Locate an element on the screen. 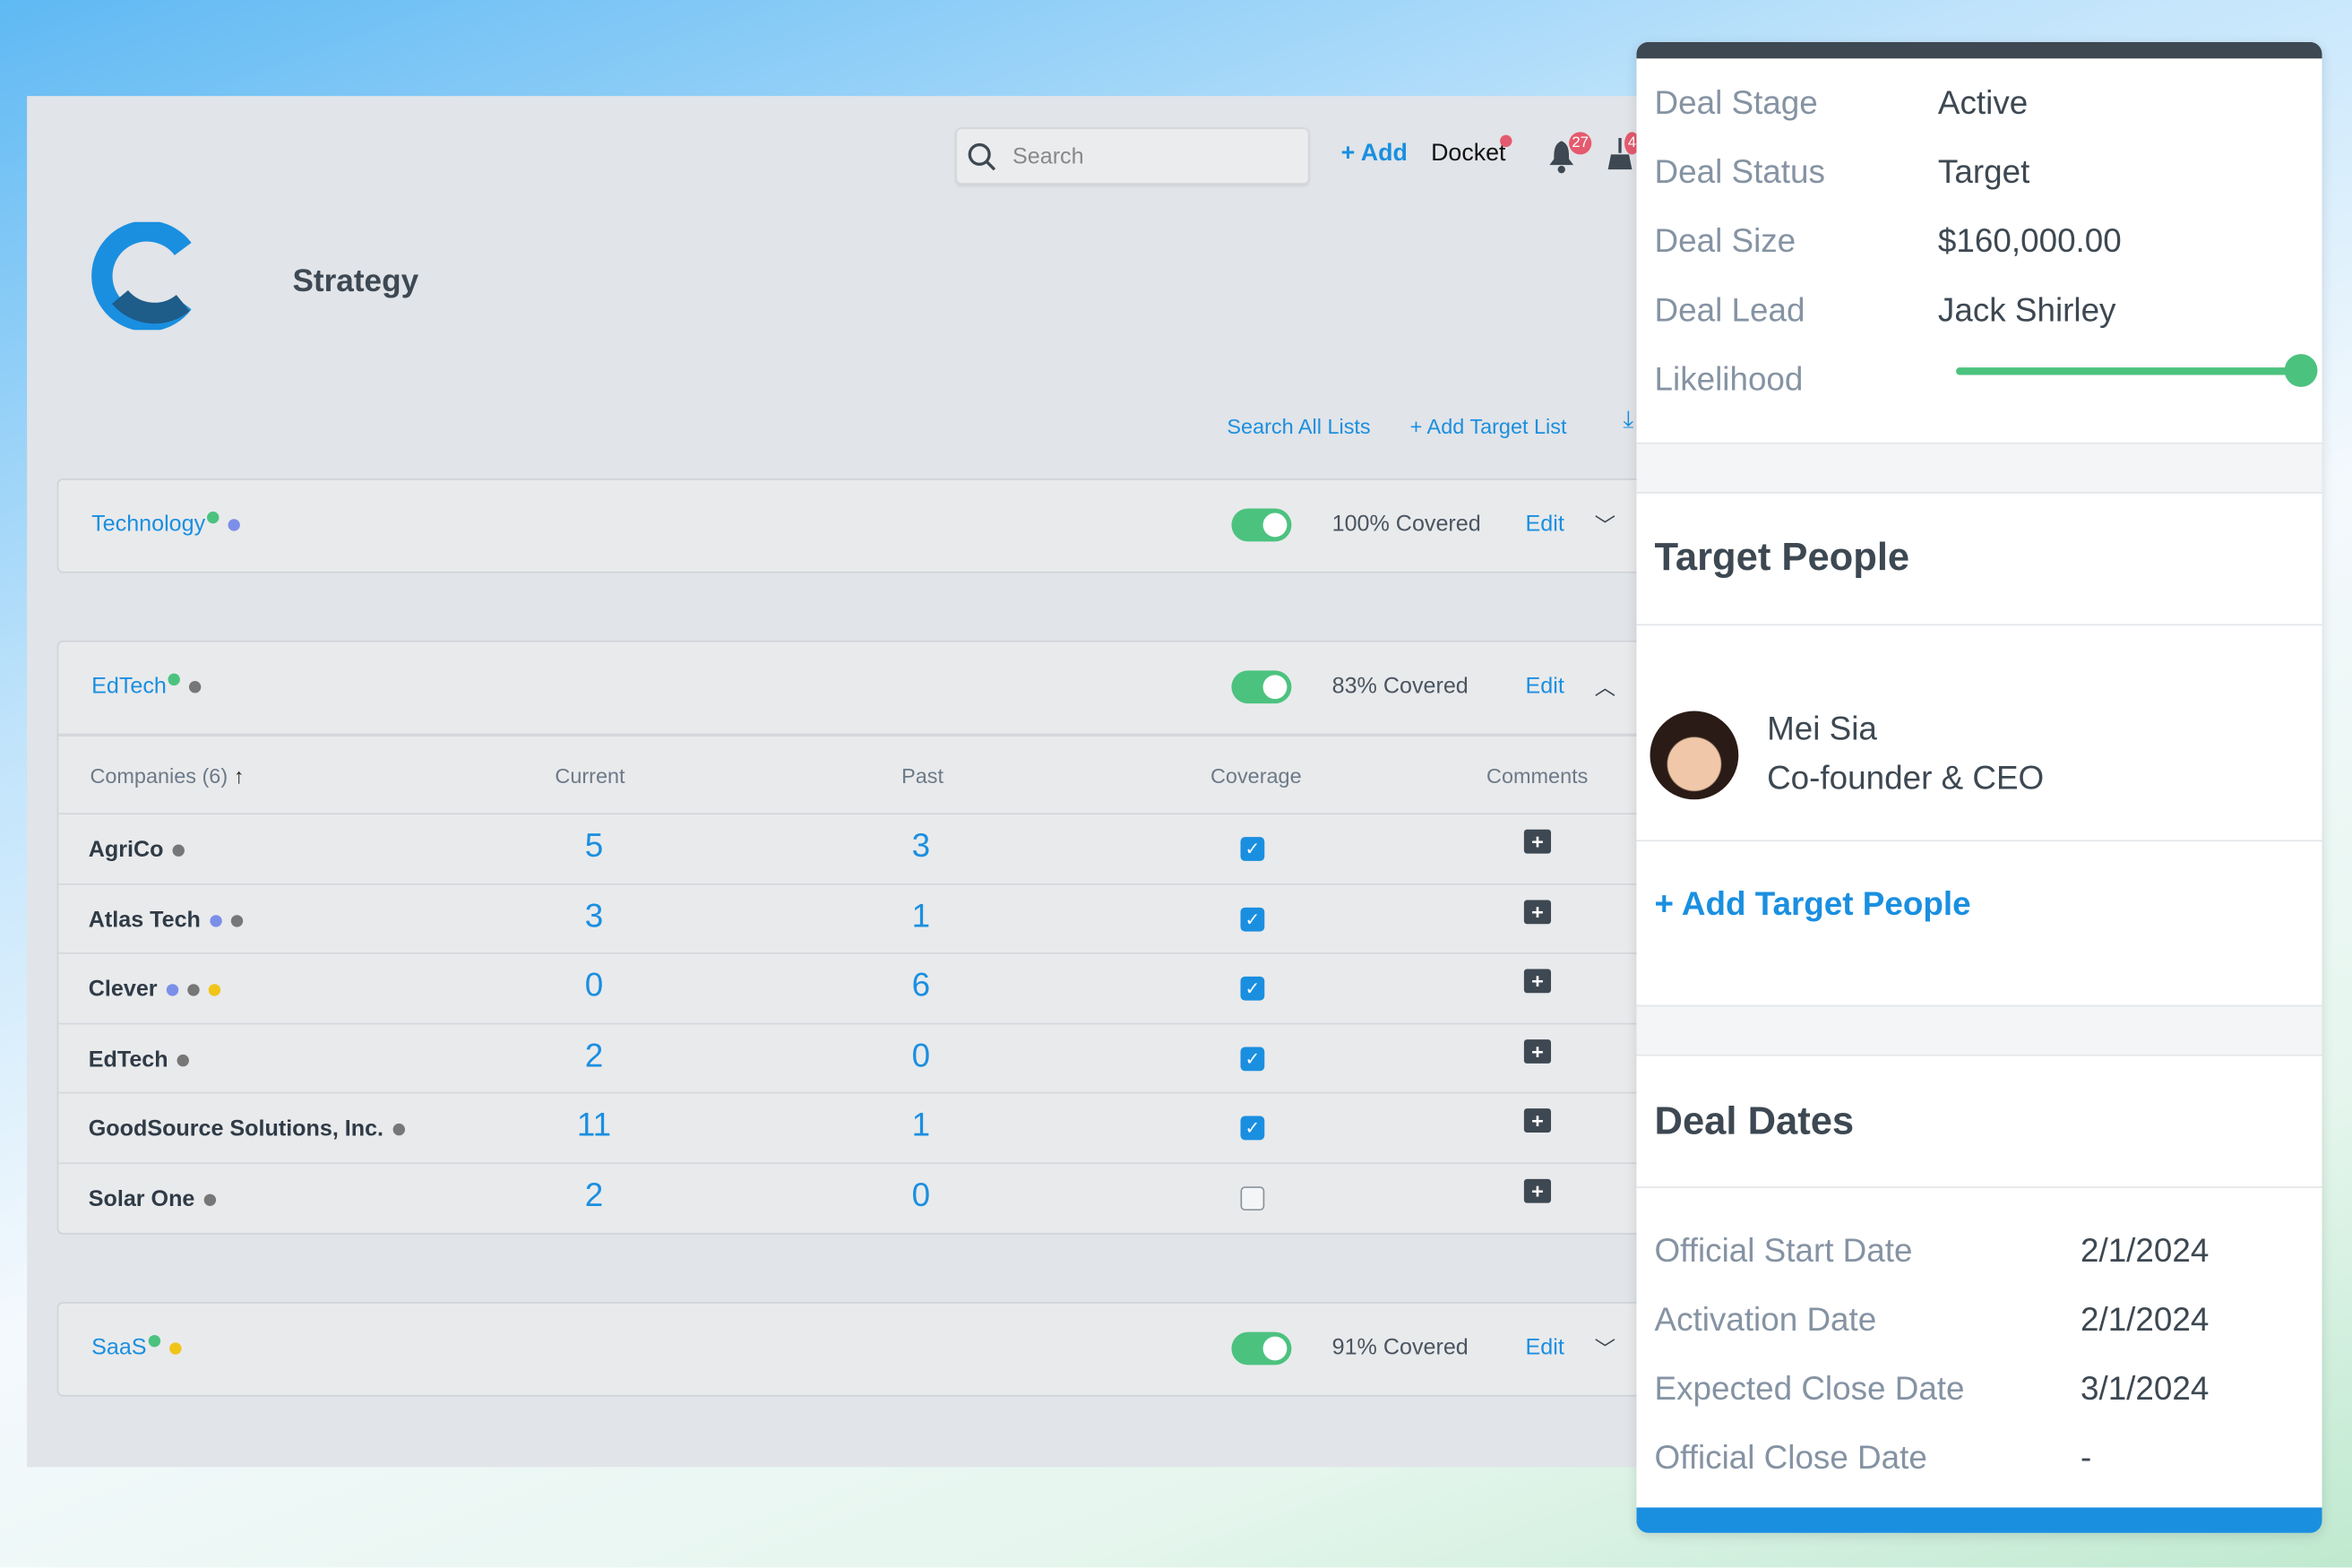  deal-lead-label: Deal Lead is located at coordinates (1729, 309).